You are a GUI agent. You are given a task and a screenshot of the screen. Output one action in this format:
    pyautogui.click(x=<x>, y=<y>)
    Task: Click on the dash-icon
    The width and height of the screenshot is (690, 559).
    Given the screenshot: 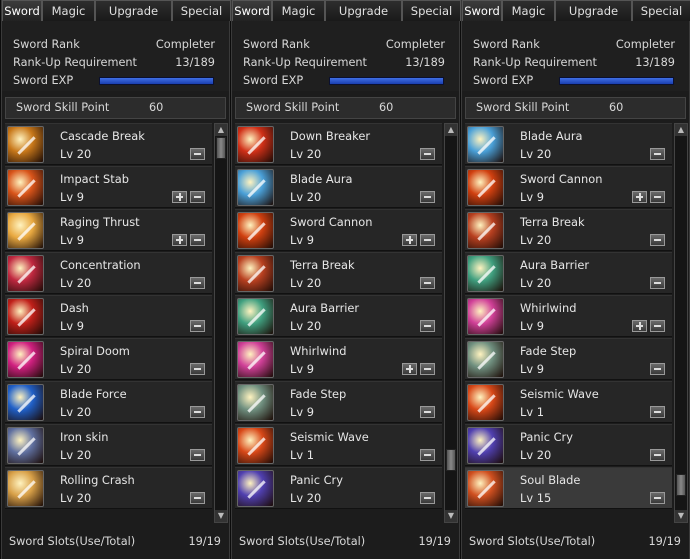 What is the action you would take?
    pyautogui.click(x=25, y=316)
    